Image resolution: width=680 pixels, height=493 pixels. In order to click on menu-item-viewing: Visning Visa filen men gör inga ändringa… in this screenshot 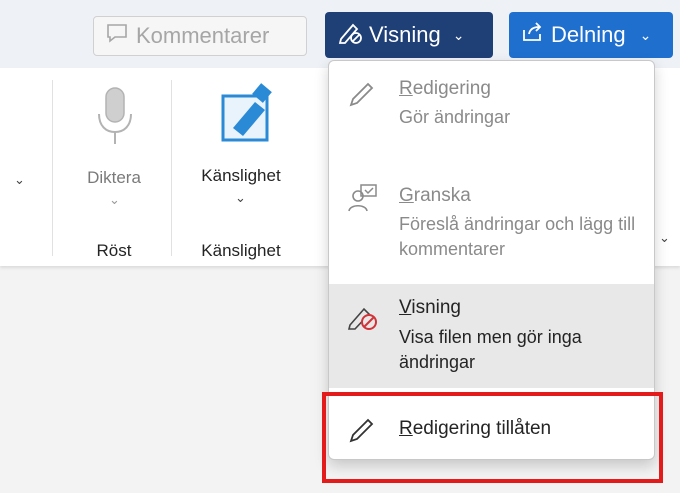, I will do `click(491, 336)`.